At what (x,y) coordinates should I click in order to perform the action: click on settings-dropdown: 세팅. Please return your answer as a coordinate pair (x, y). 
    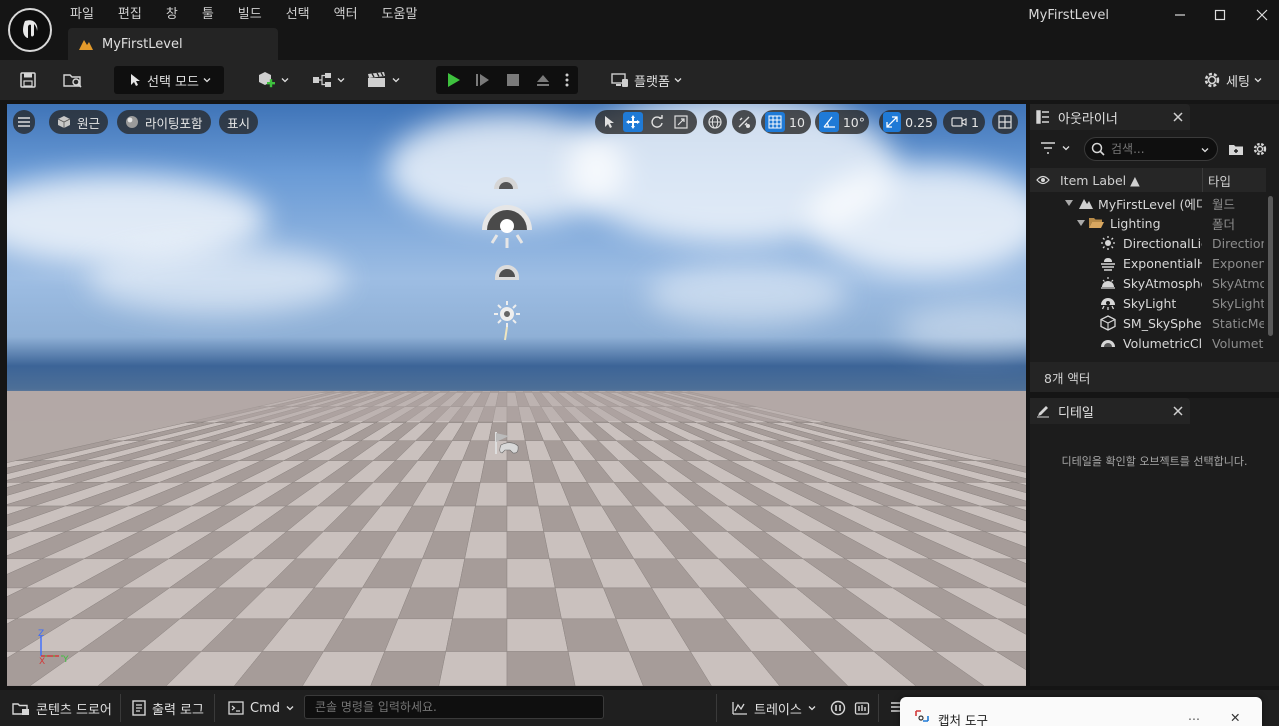
    Looking at the image, I should click on (1232, 80).